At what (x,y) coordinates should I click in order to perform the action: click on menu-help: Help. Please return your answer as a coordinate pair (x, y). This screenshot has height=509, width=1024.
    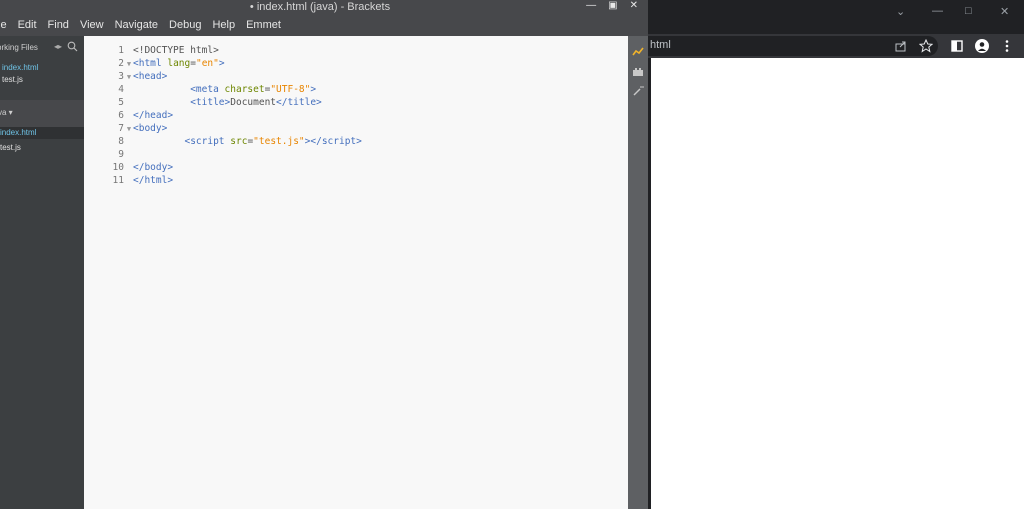
    Looking at the image, I should click on (223, 25).